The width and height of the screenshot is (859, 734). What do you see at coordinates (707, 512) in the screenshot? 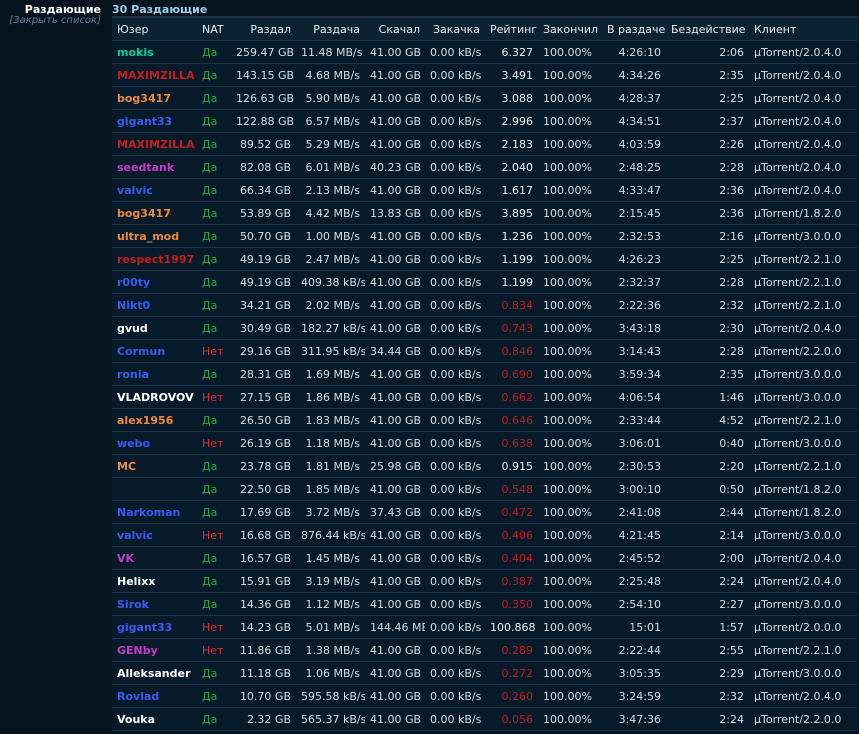
I see `idle-cell: 2:44` at bounding box center [707, 512].